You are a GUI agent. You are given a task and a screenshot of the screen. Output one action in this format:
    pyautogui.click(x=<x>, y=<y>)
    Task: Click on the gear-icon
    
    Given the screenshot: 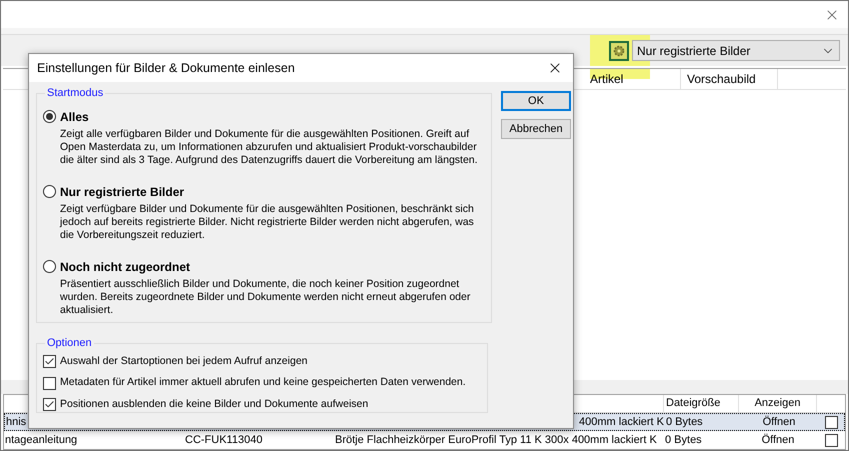 What is the action you would take?
    pyautogui.click(x=619, y=50)
    